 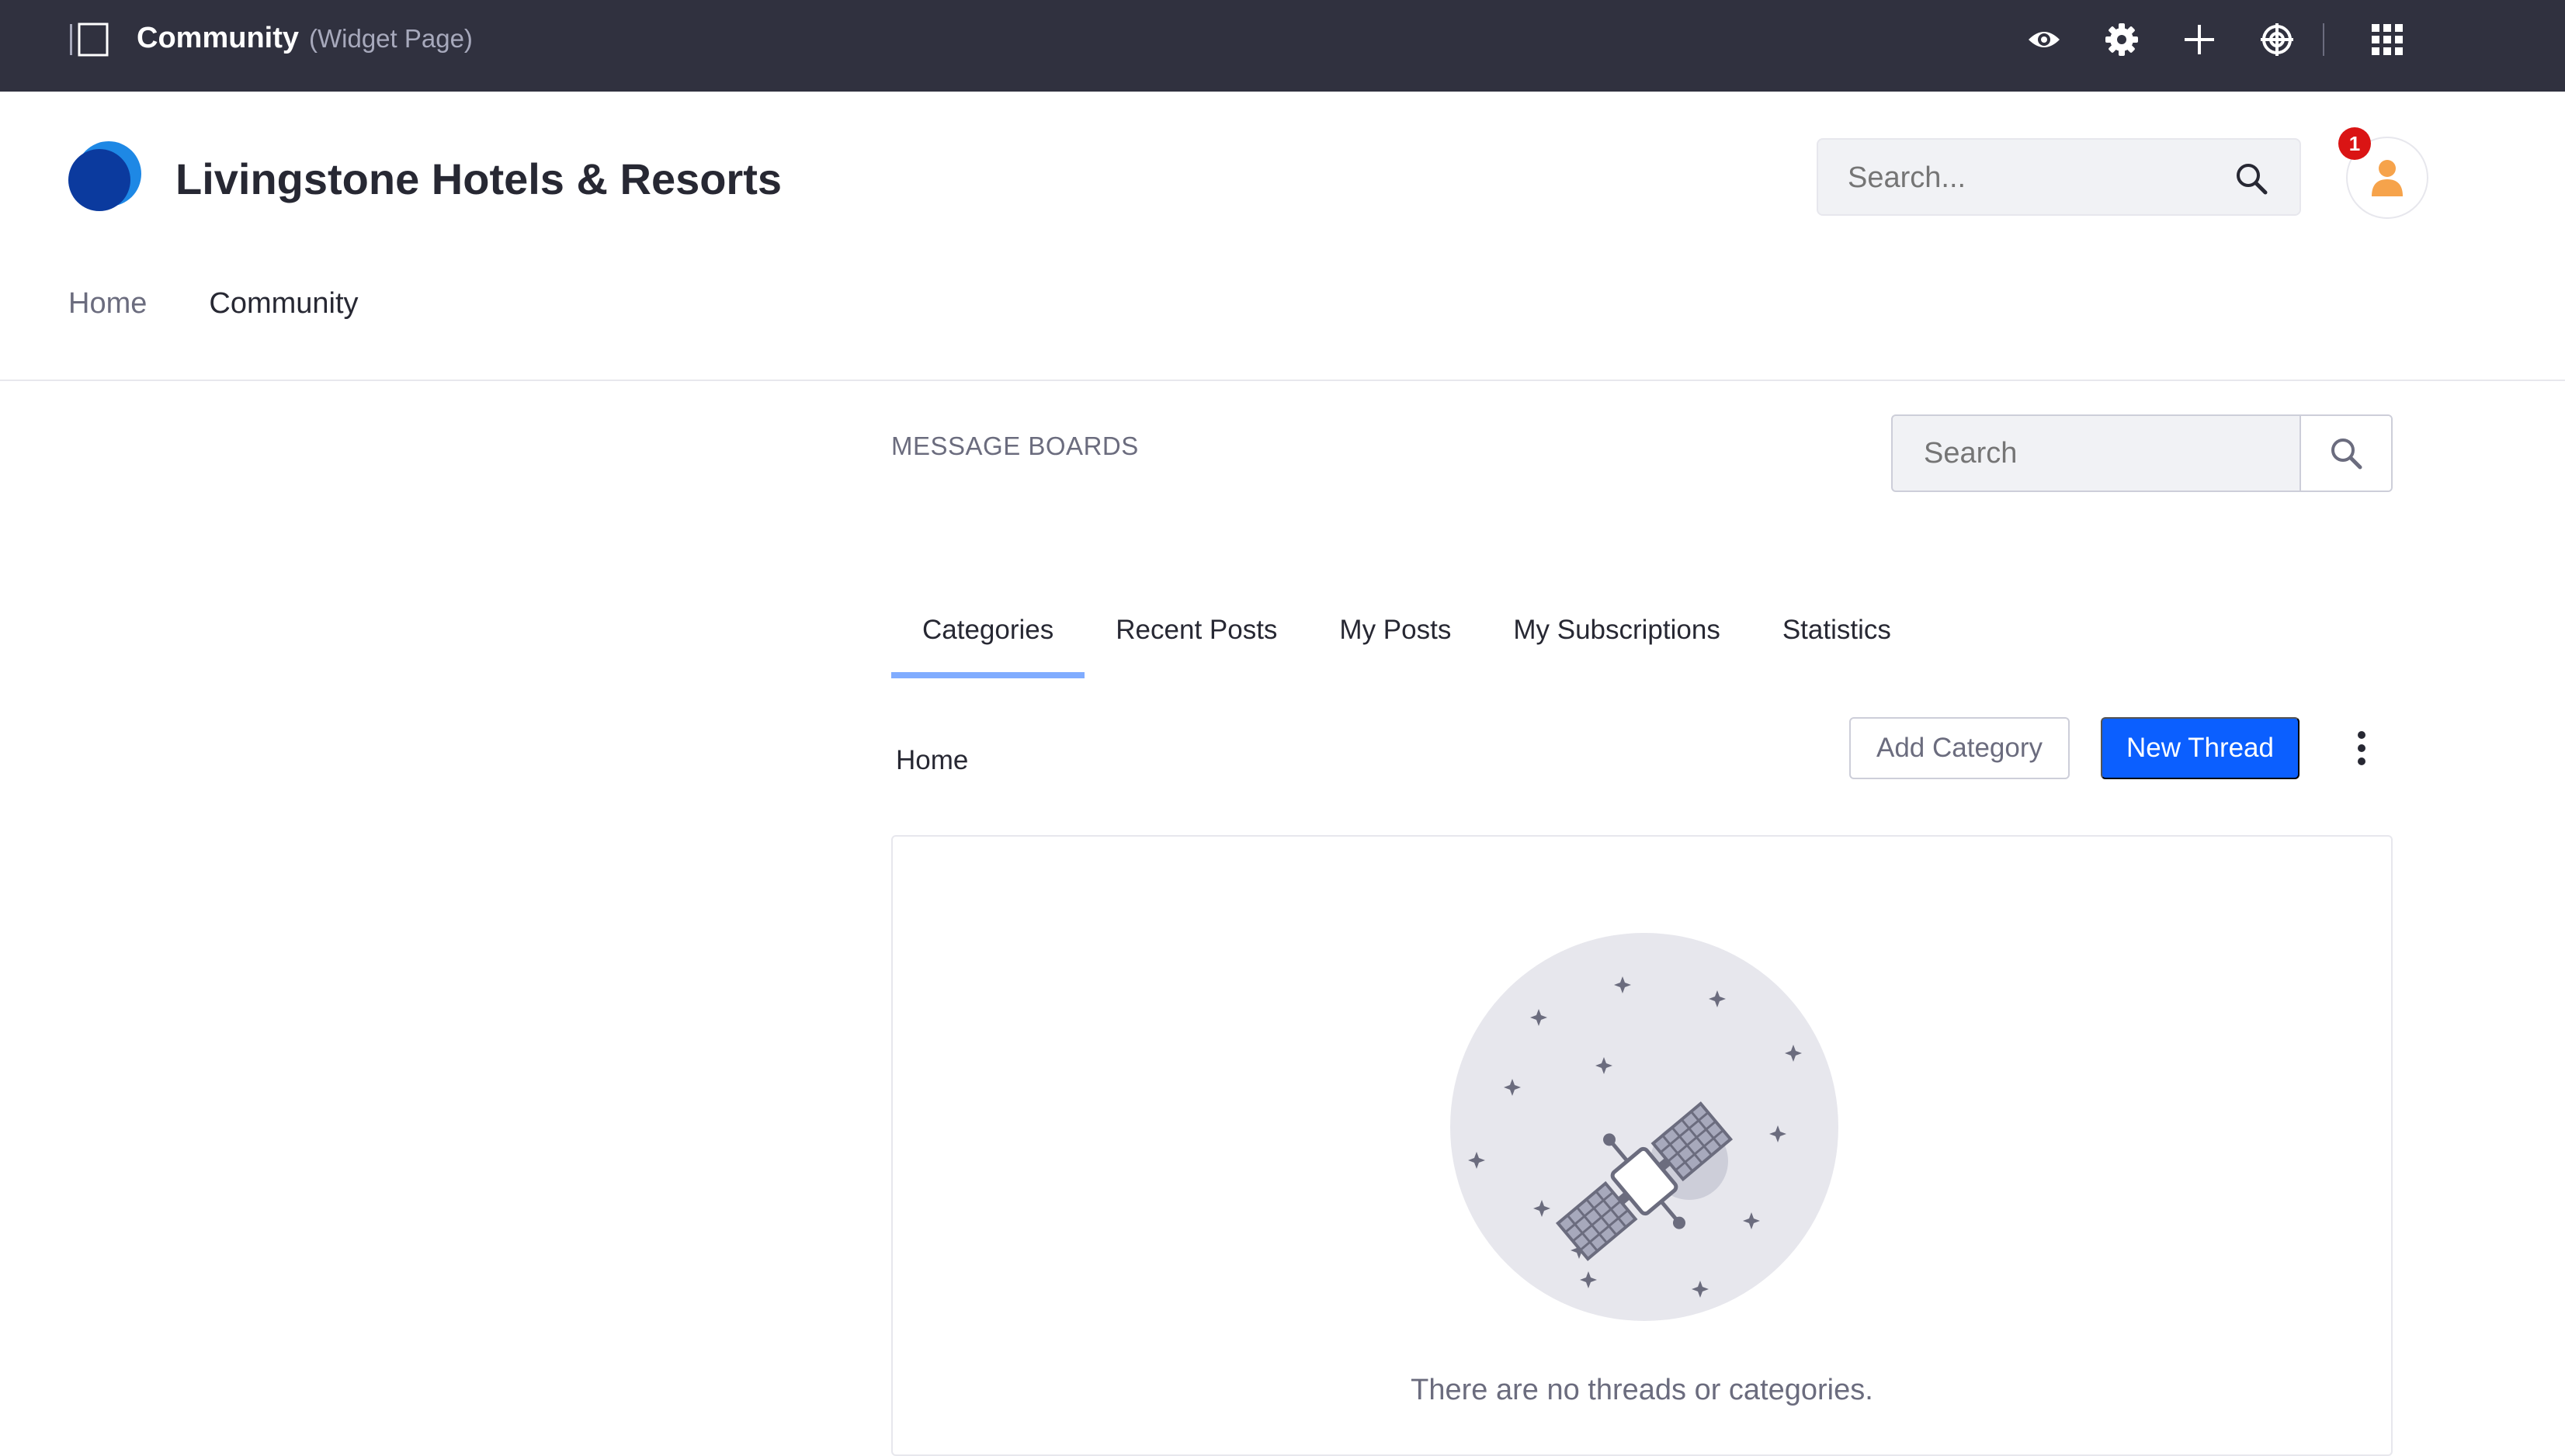 What do you see at coordinates (2388, 40) in the screenshot?
I see `apps-grid-icon` at bounding box center [2388, 40].